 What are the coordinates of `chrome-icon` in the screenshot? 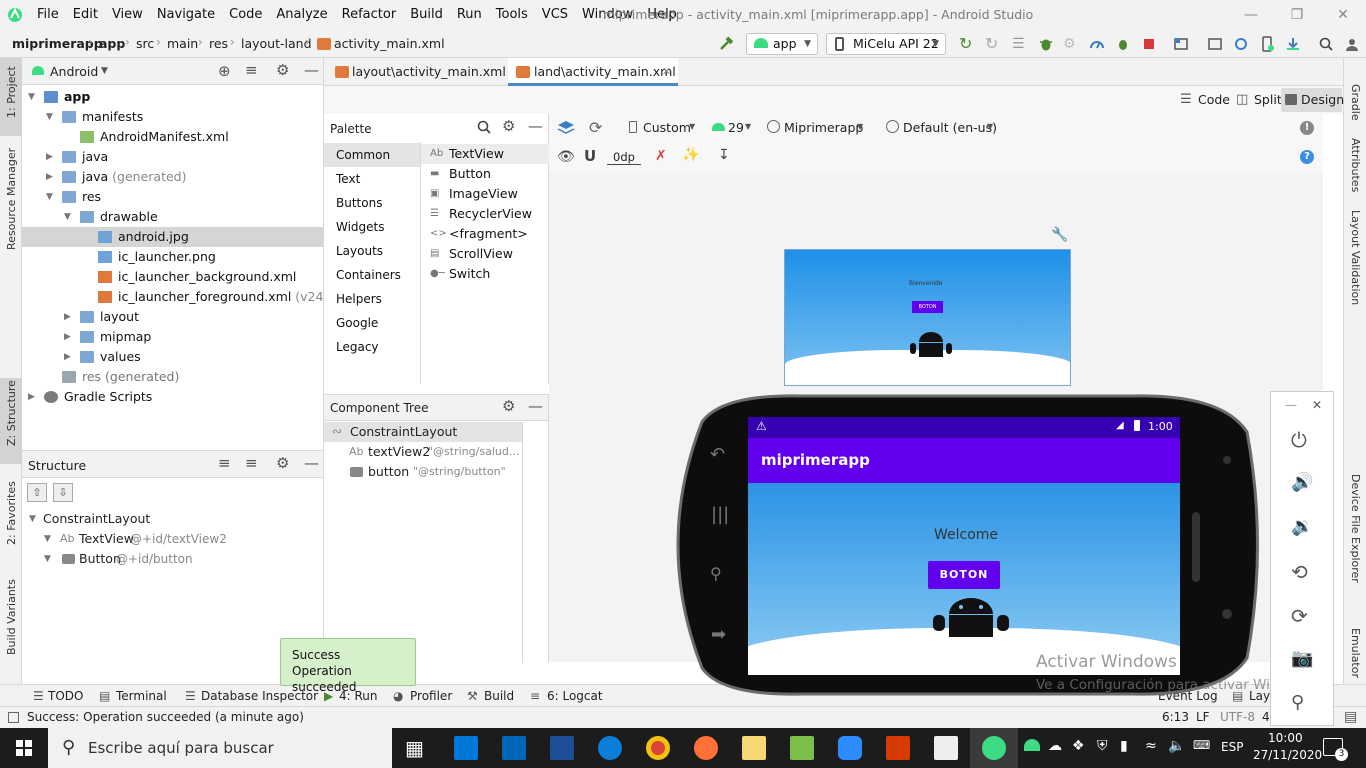 It's located at (658, 748).